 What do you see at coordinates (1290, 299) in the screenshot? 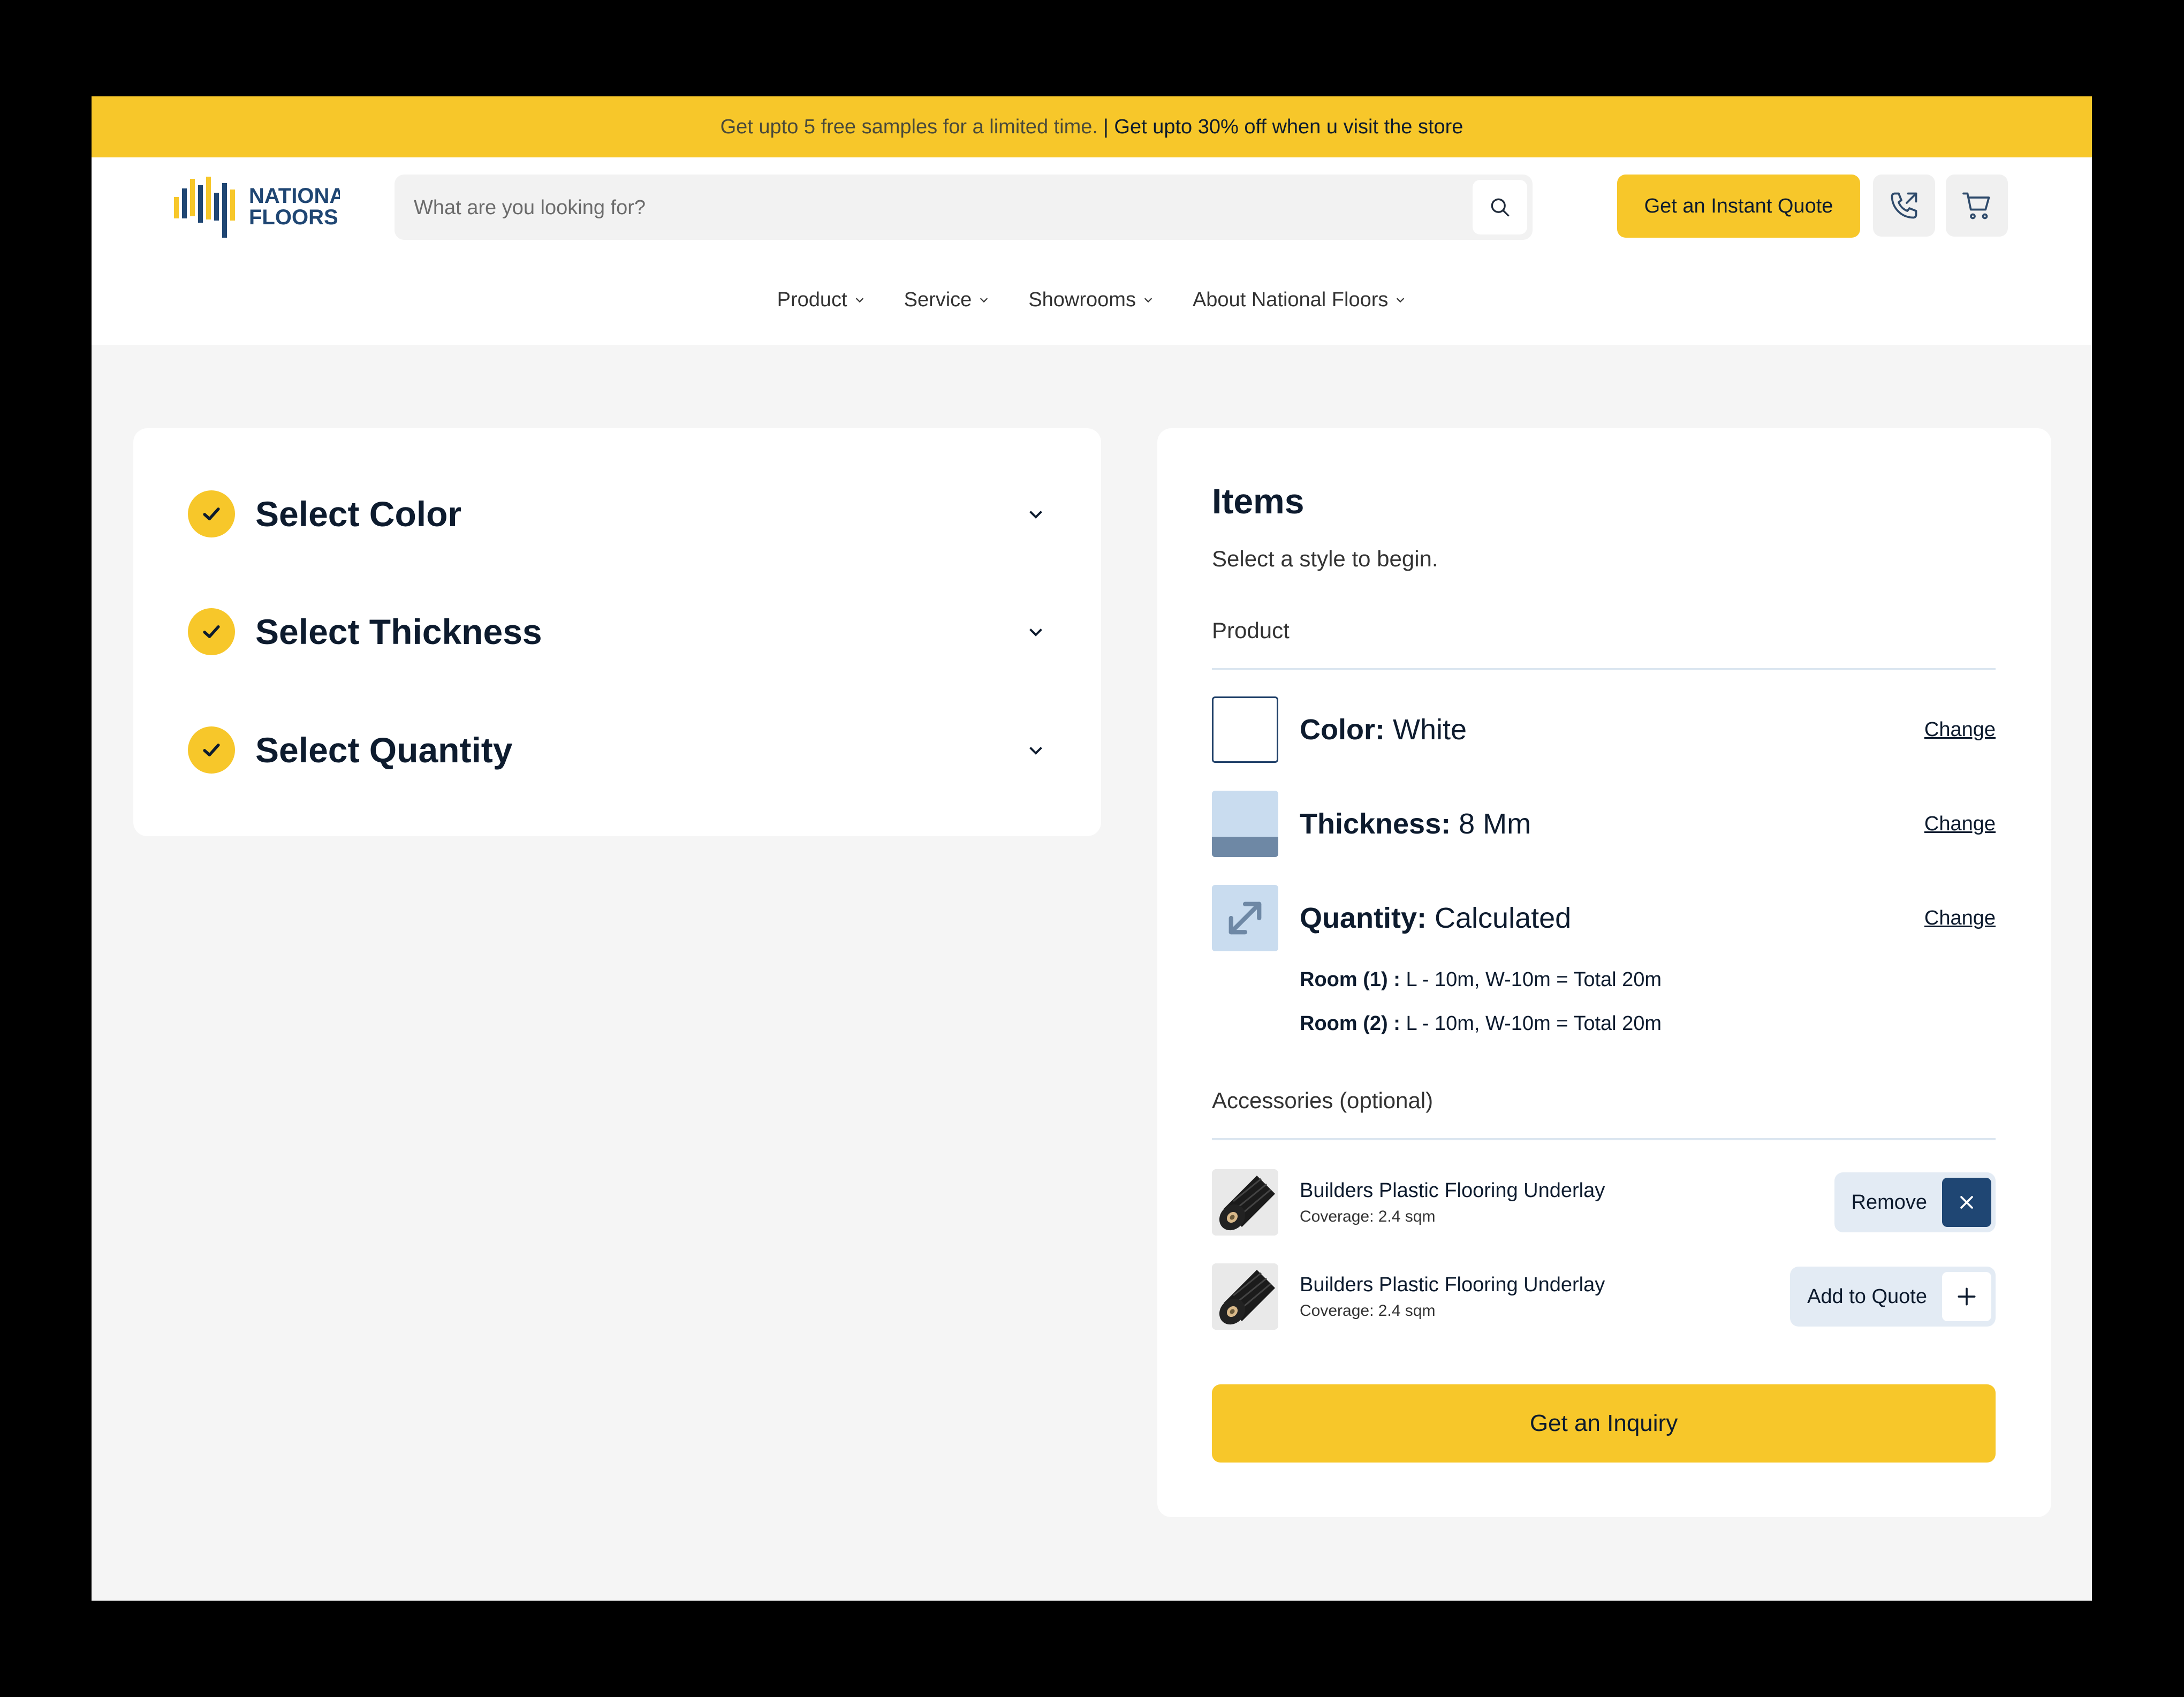
I see `nav-about-label: About National Floors` at bounding box center [1290, 299].